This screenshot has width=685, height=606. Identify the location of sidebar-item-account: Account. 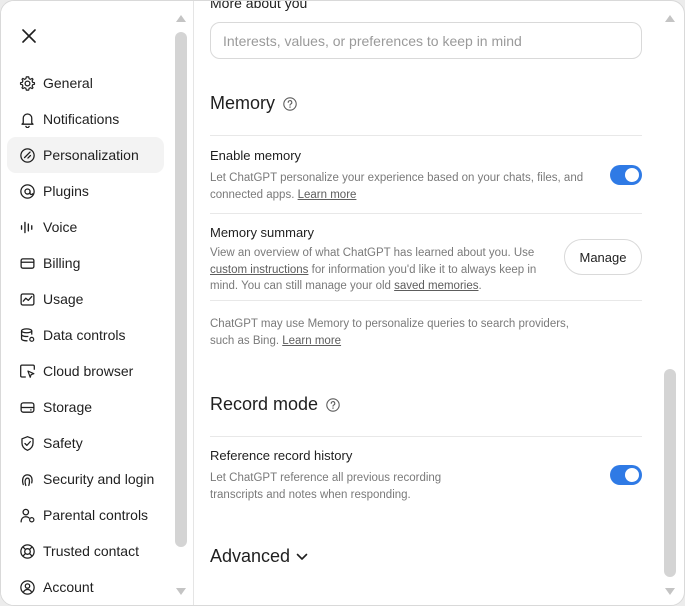
(85, 587).